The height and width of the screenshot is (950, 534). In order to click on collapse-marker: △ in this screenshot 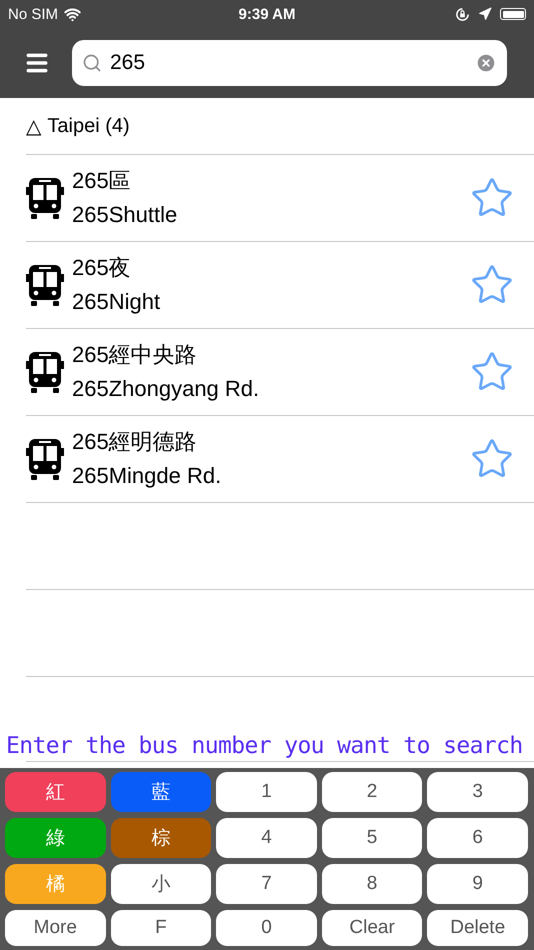, I will do `click(34, 126)`.